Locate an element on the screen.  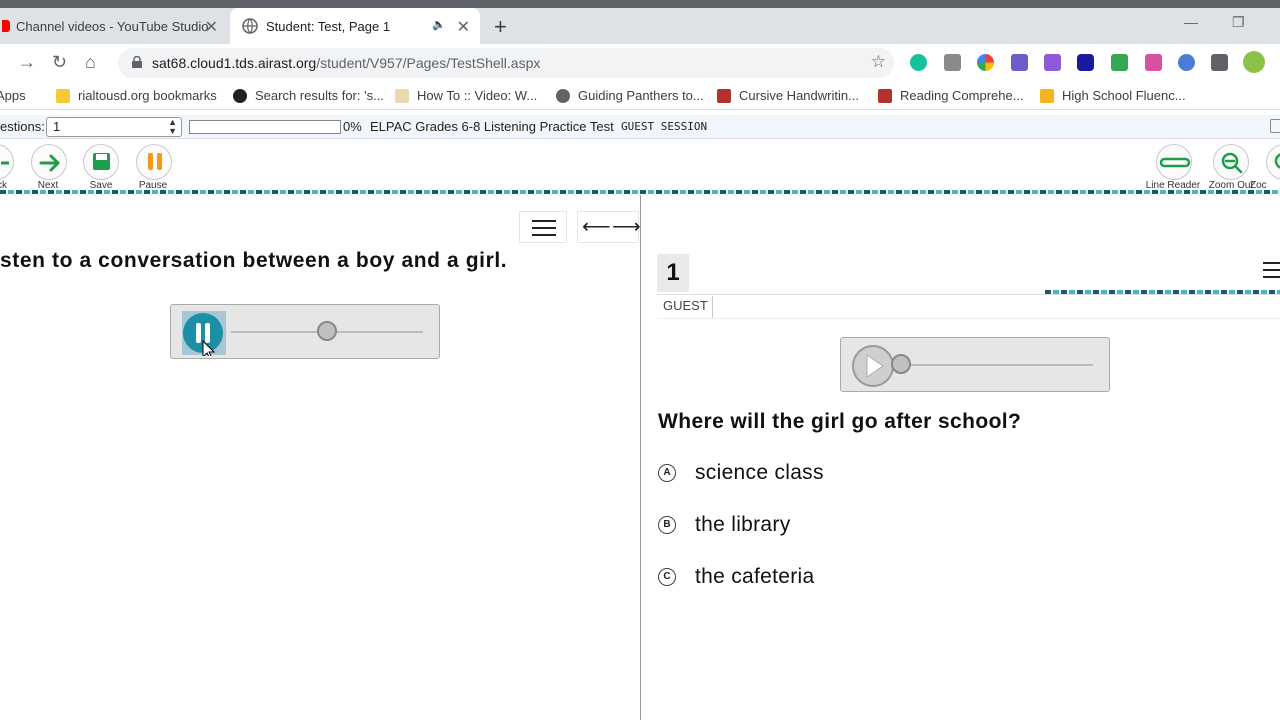
next-button is located at coordinates (49, 162).